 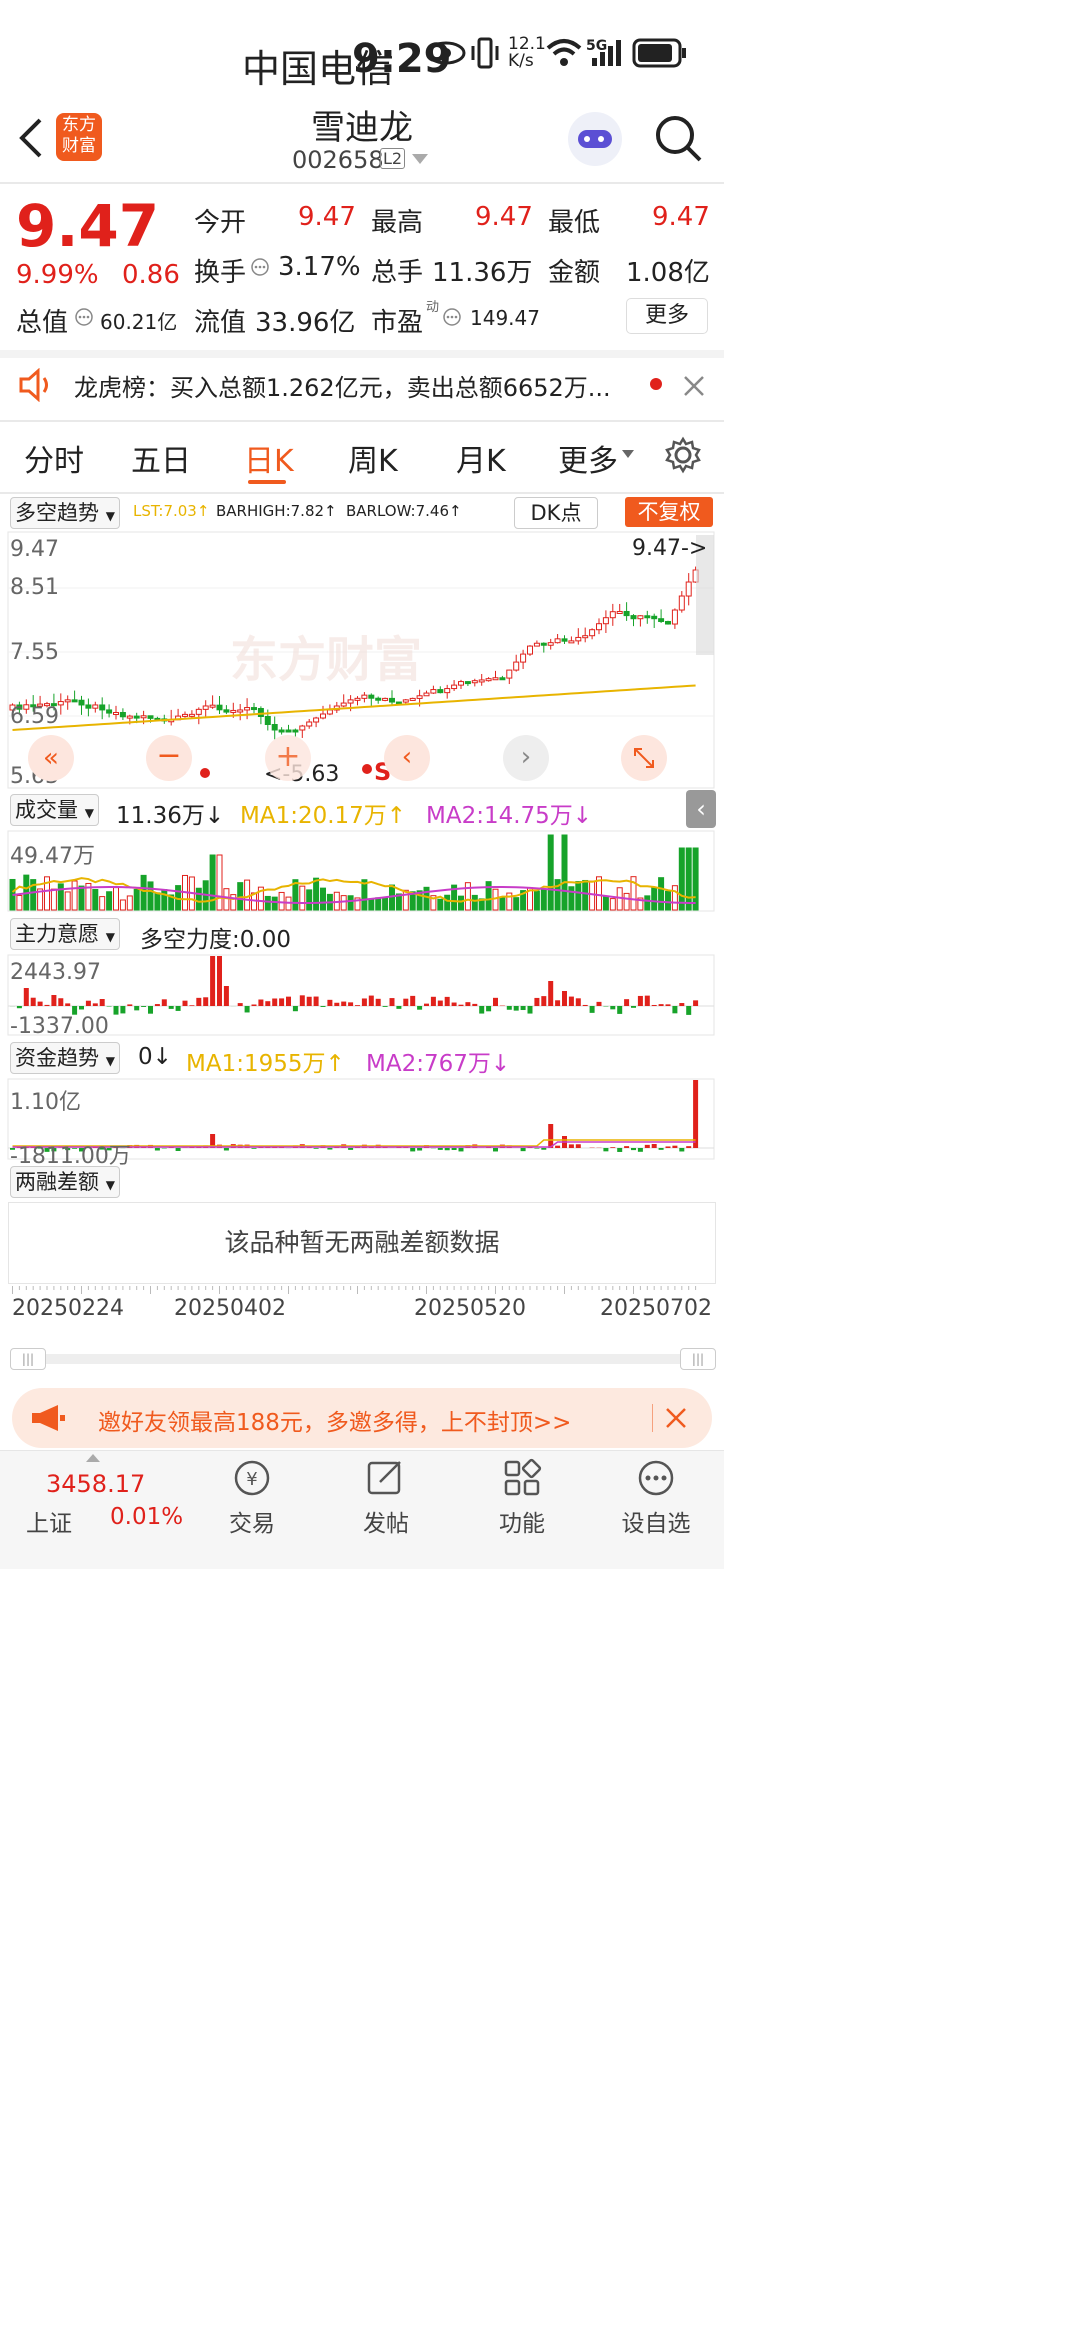 I want to click on volume-value: 11.36万, so click(x=482, y=273).